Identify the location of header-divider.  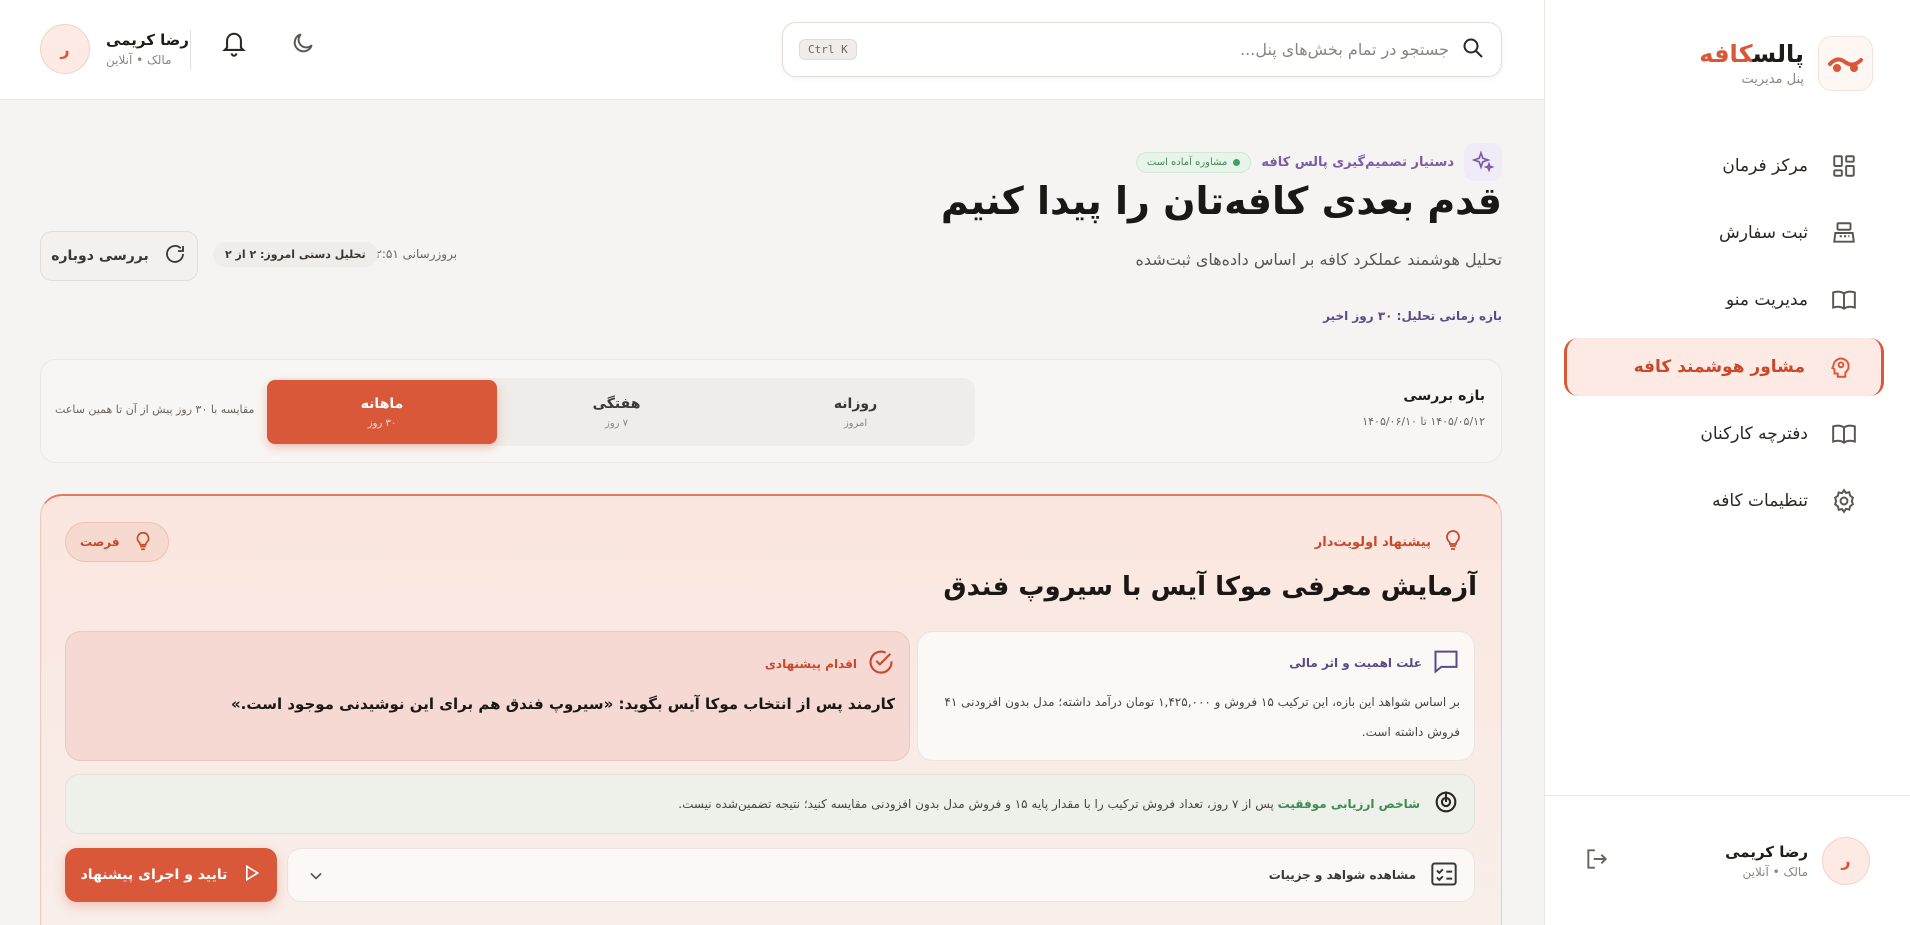
(190, 50).